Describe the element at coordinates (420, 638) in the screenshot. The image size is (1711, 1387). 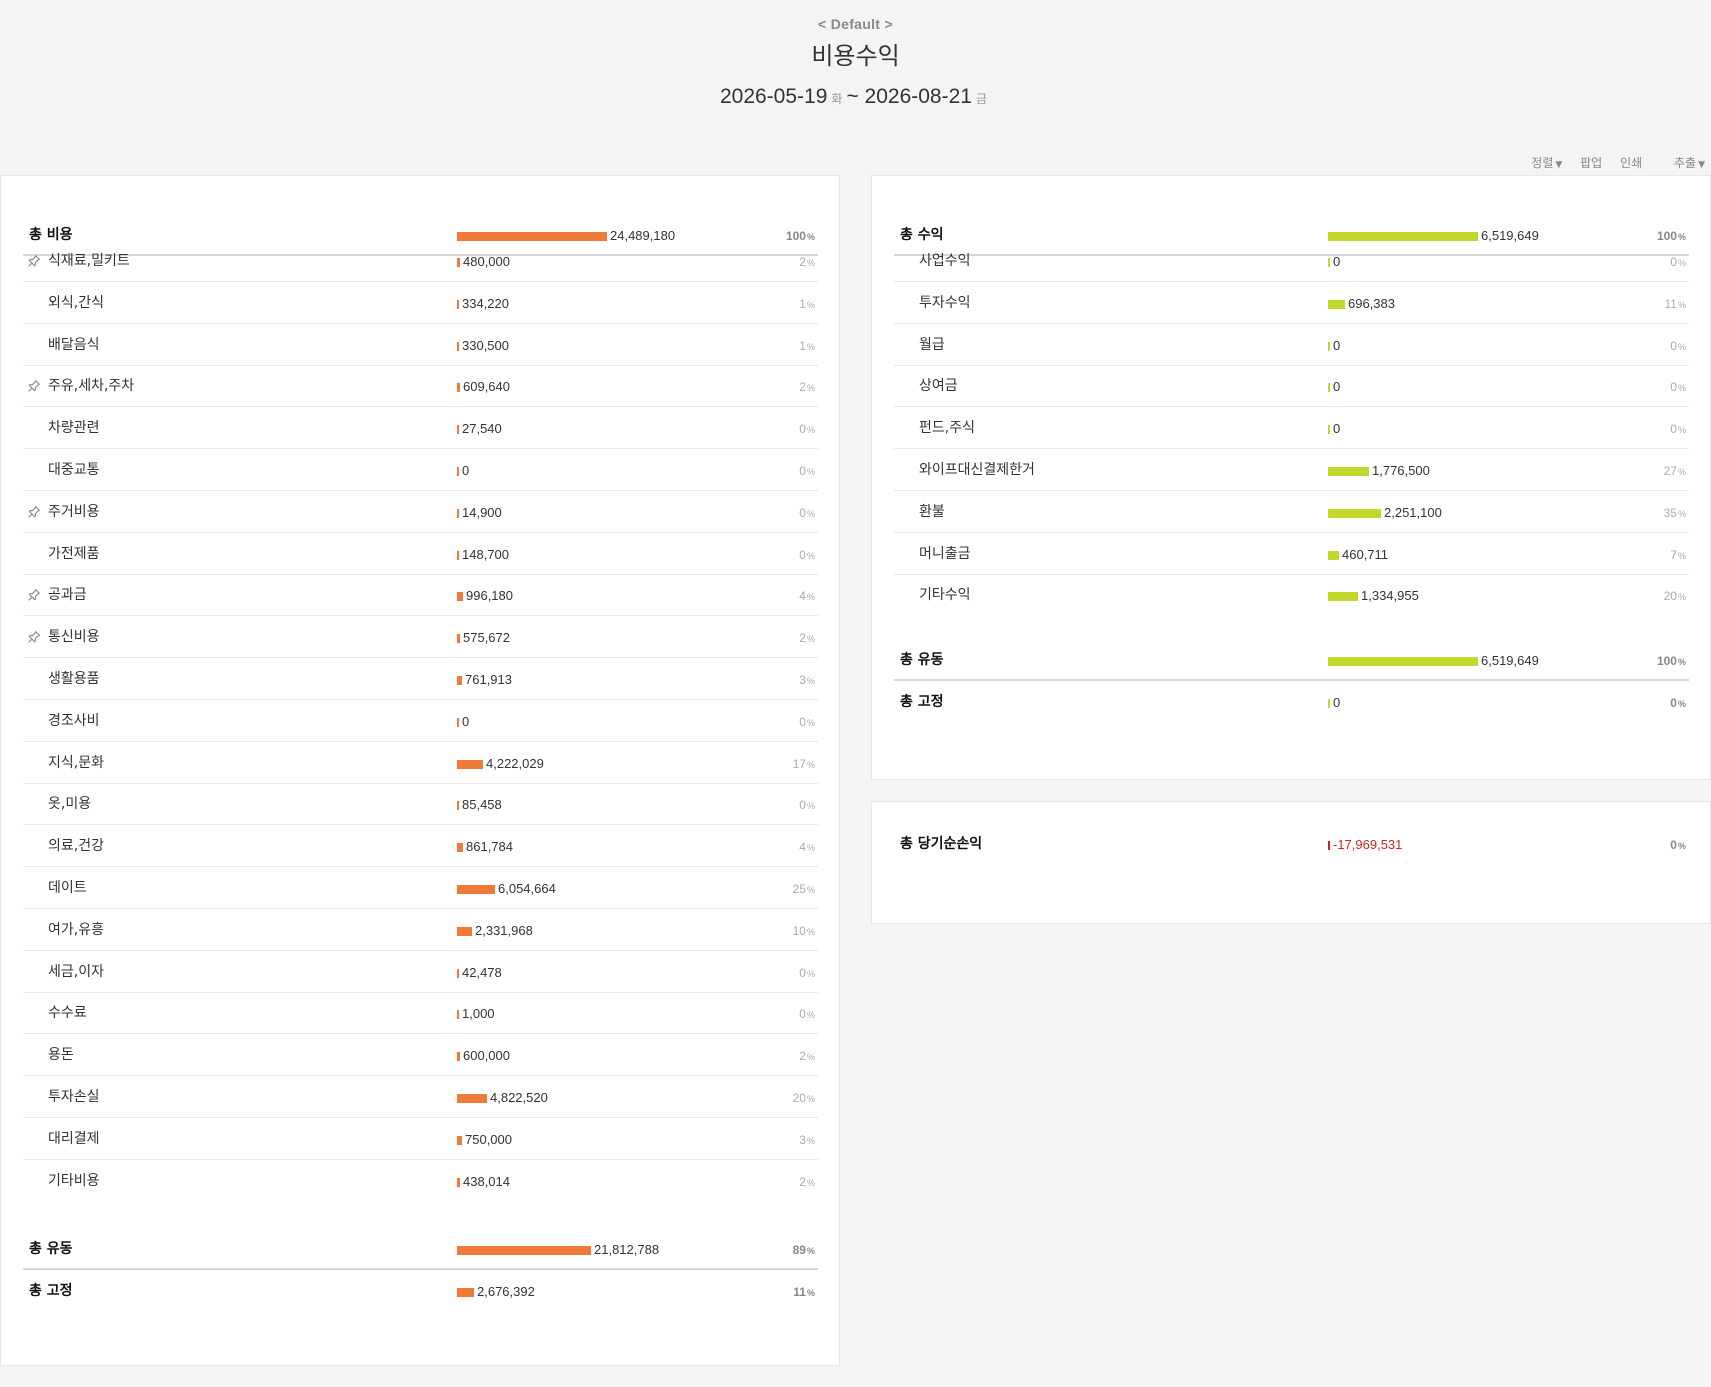
I see `expense-category-row: 통신비용 575,672 2%` at that location.